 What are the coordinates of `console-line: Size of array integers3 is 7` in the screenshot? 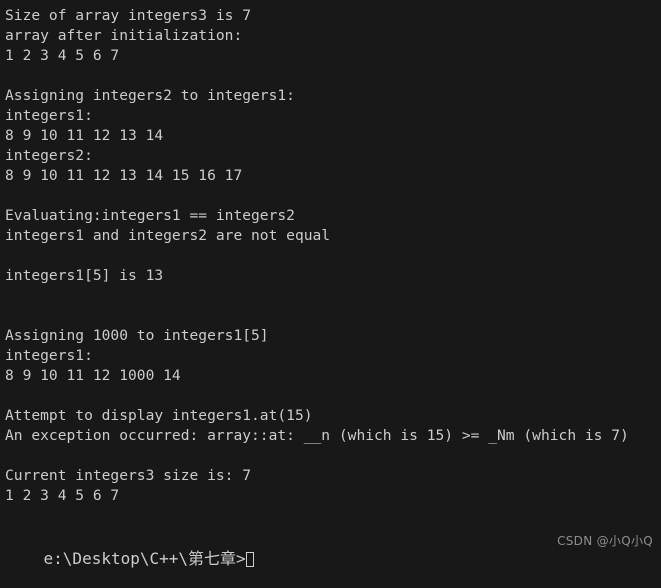 It's located at (128, 15).